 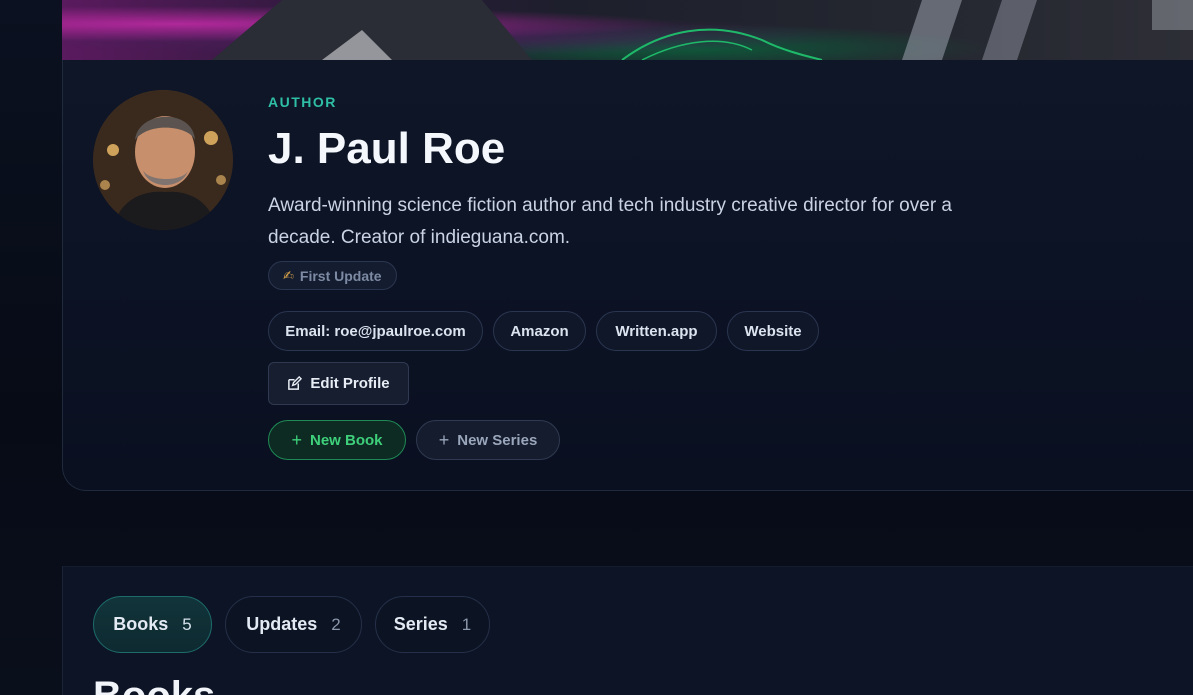 I want to click on cover-banner-image, so click(x=627, y=30).